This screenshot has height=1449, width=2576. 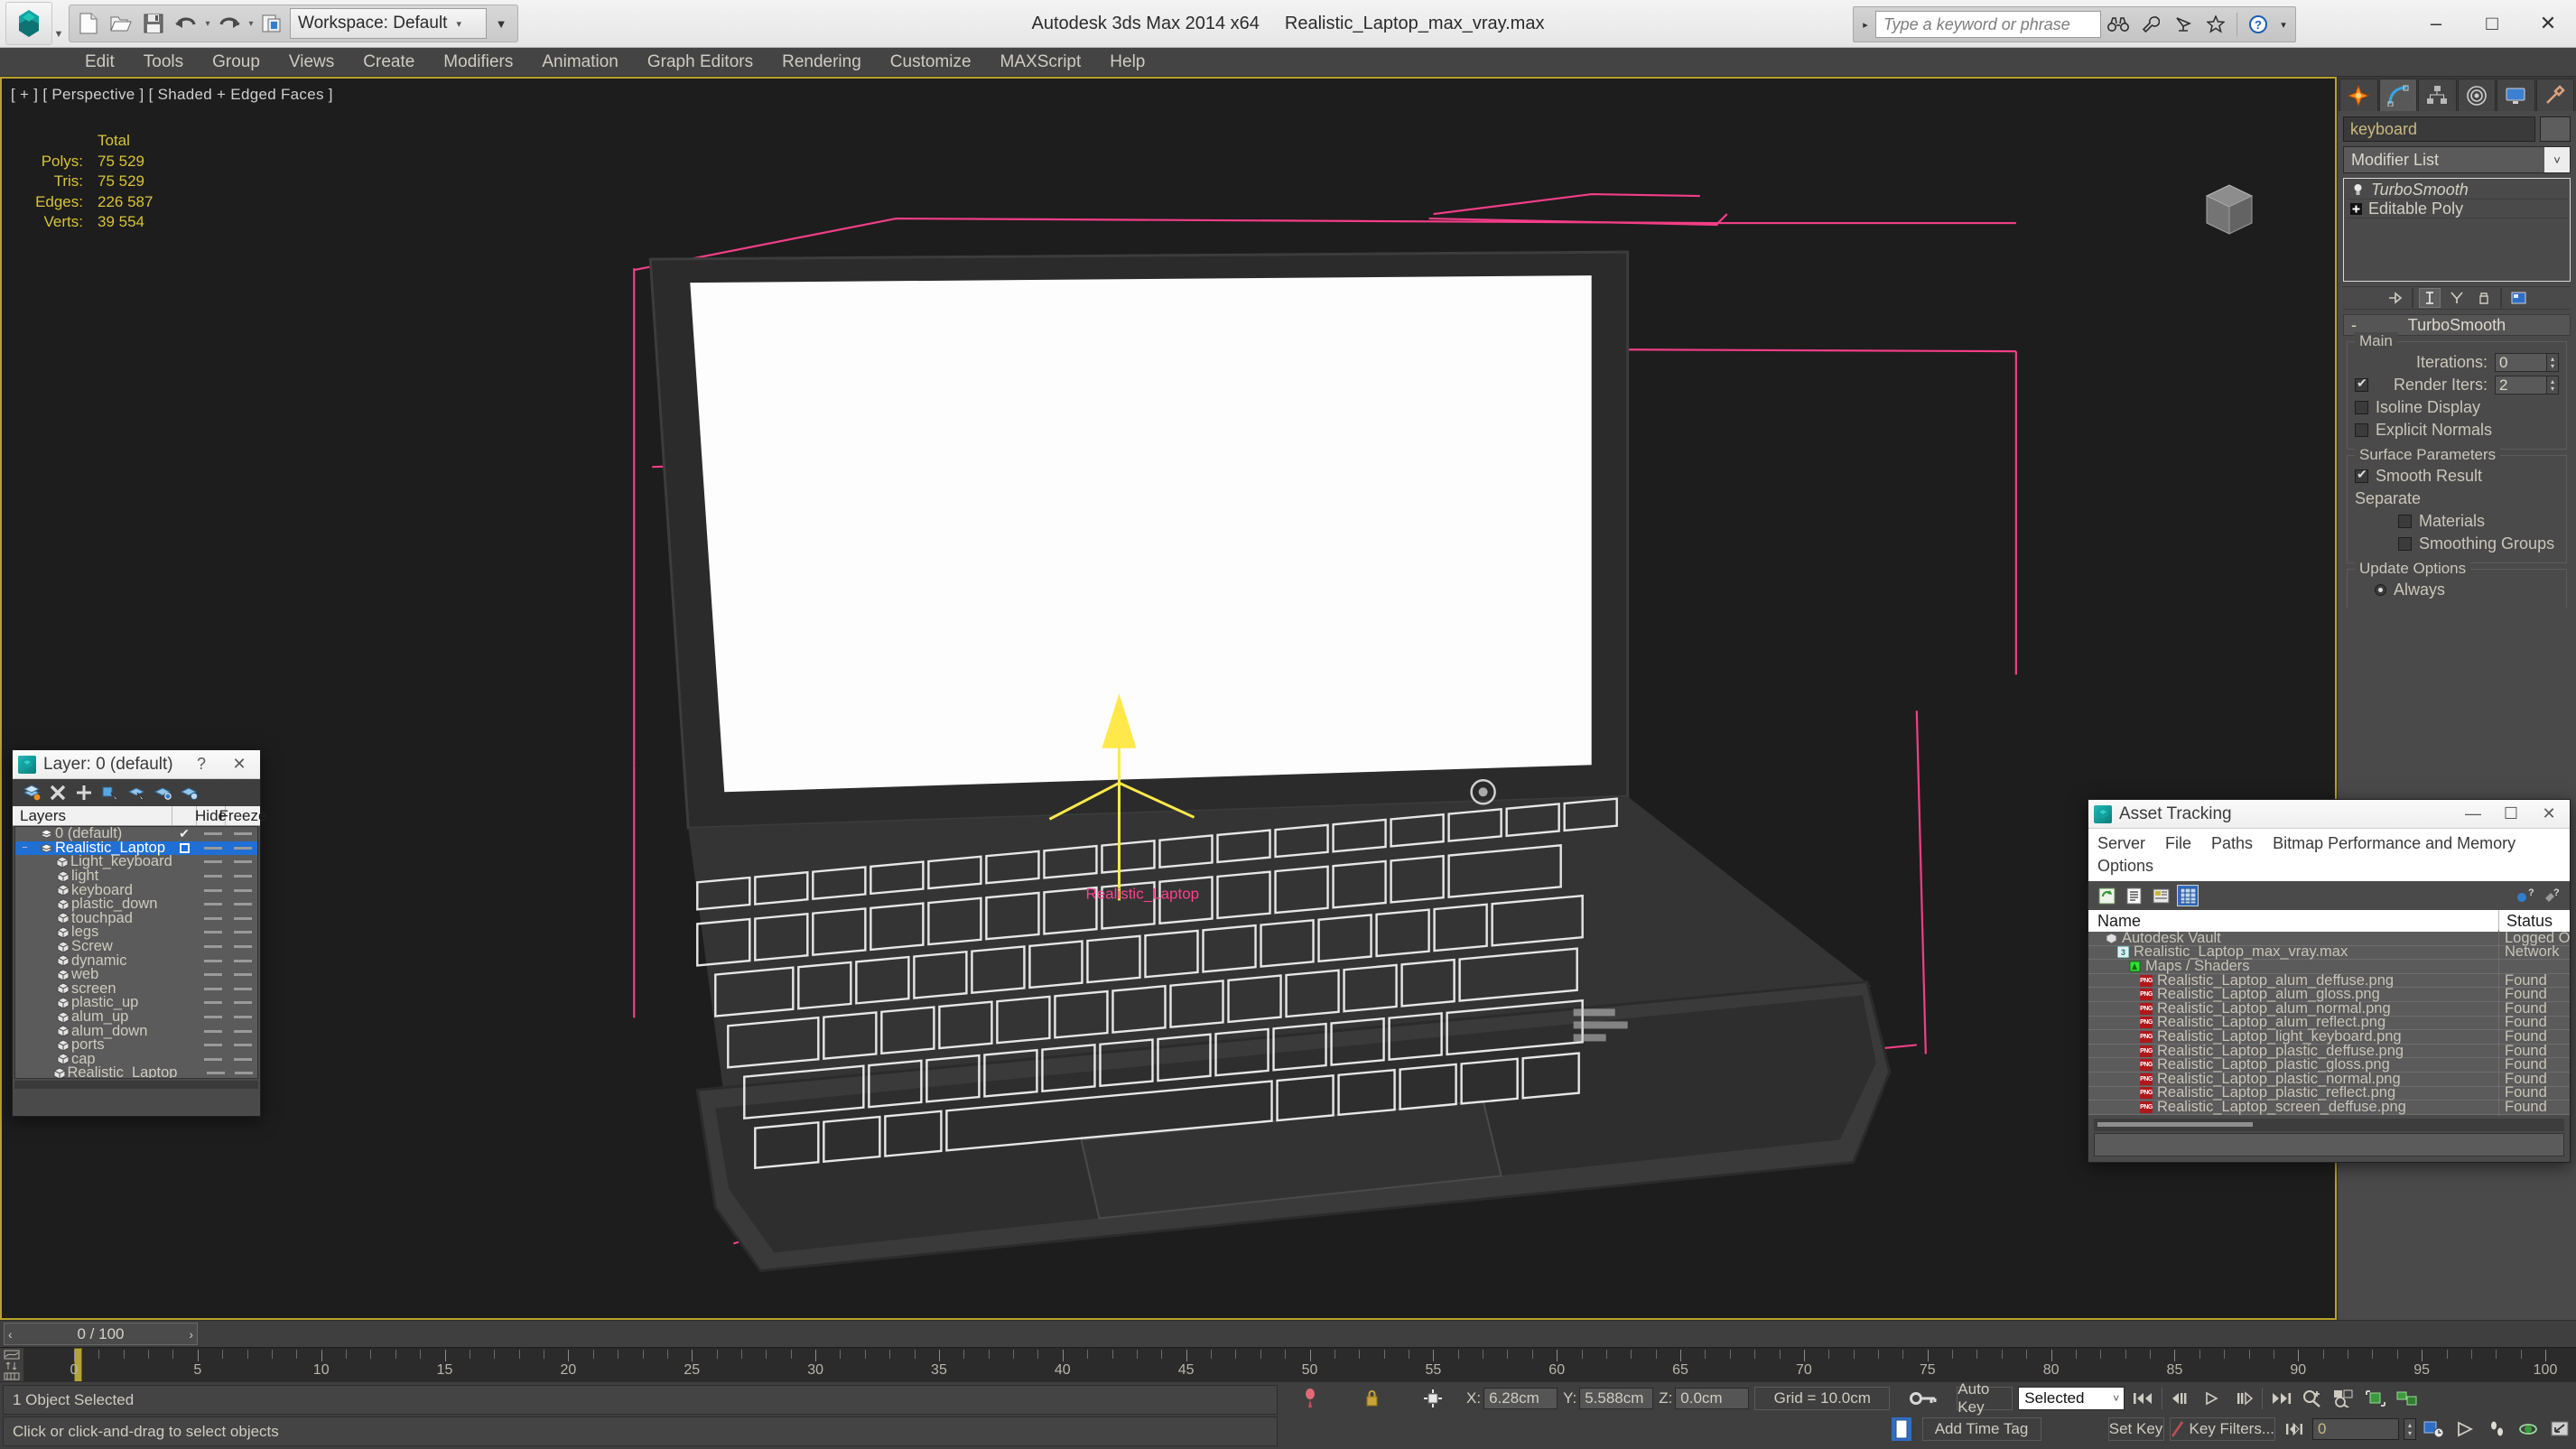 What do you see at coordinates (311, 62) in the screenshot?
I see `menu-views: Views` at bounding box center [311, 62].